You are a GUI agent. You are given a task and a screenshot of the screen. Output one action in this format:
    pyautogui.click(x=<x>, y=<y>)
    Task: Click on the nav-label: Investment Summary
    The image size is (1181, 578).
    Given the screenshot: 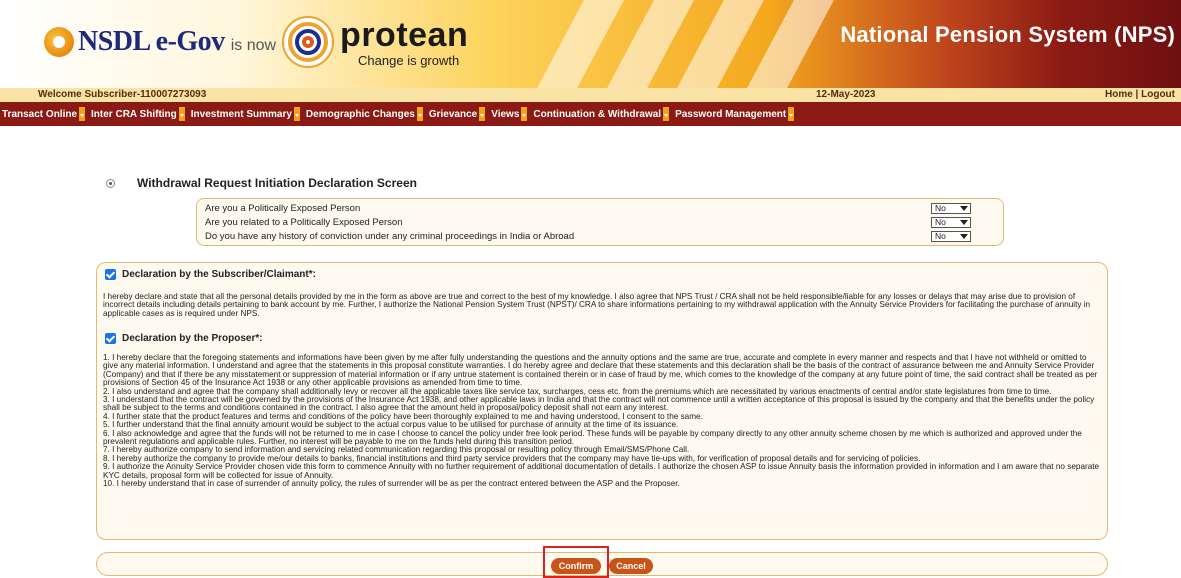 What is the action you would take?
    pyautogui.click(x=241, y=114)
    